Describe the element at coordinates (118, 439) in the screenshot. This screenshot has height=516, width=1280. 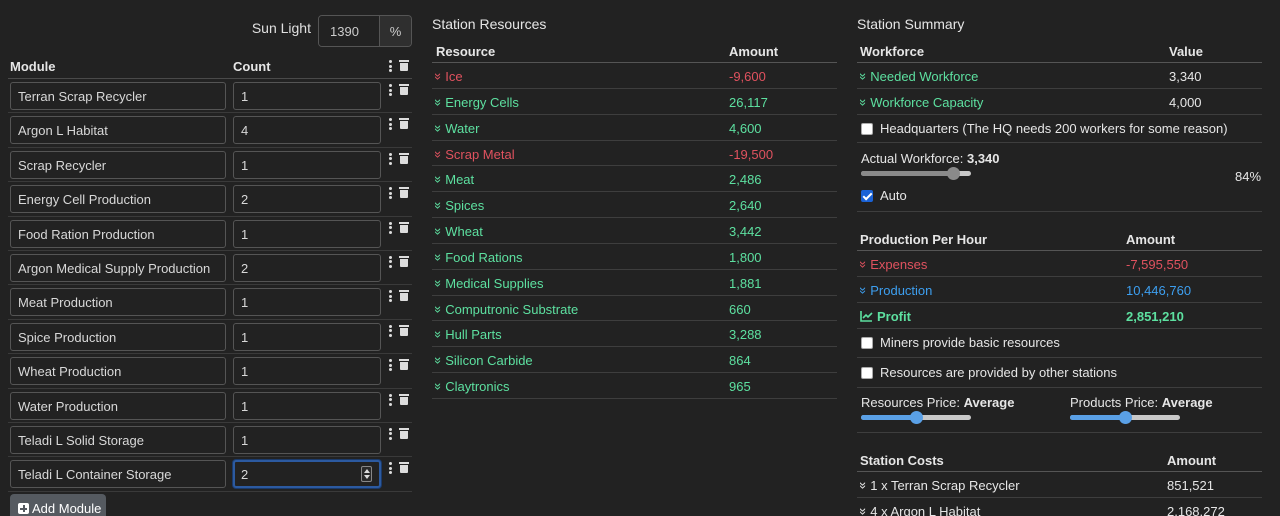
I see `module-name-field: Teladi L Solid Storage` at that location.